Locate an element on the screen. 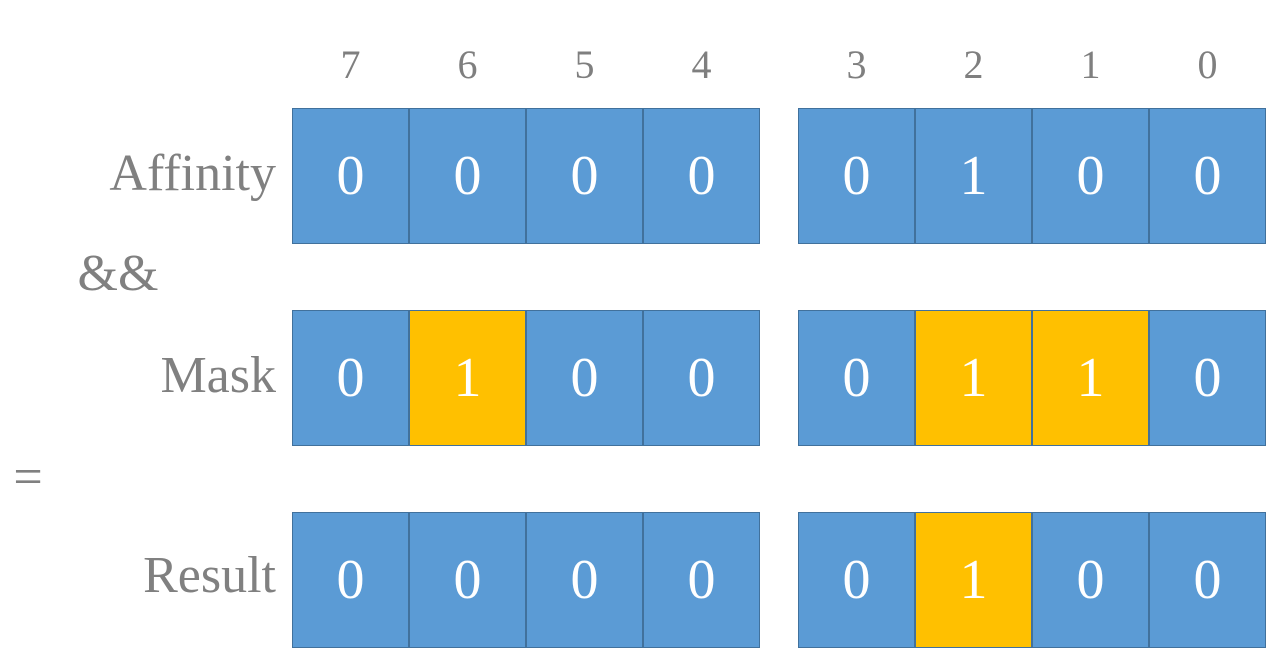  bit-cell-result-3: 0 is located at coordinates (856, 580).